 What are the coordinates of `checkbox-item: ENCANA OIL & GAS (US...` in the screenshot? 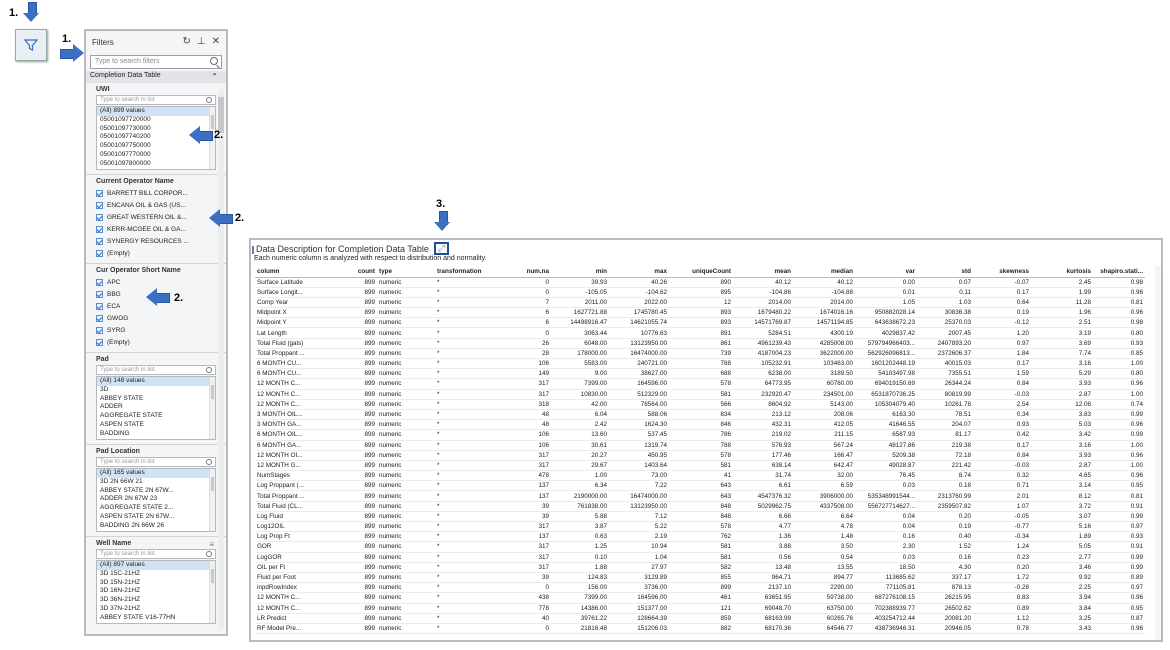 It's located at (156, 205).